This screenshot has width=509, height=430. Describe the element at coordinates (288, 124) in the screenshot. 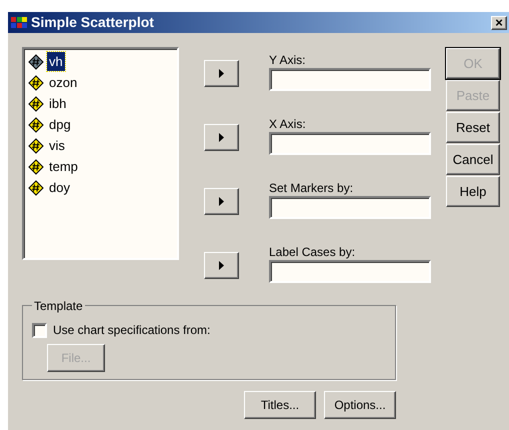

I see `target-label: X Axis:` at that location.